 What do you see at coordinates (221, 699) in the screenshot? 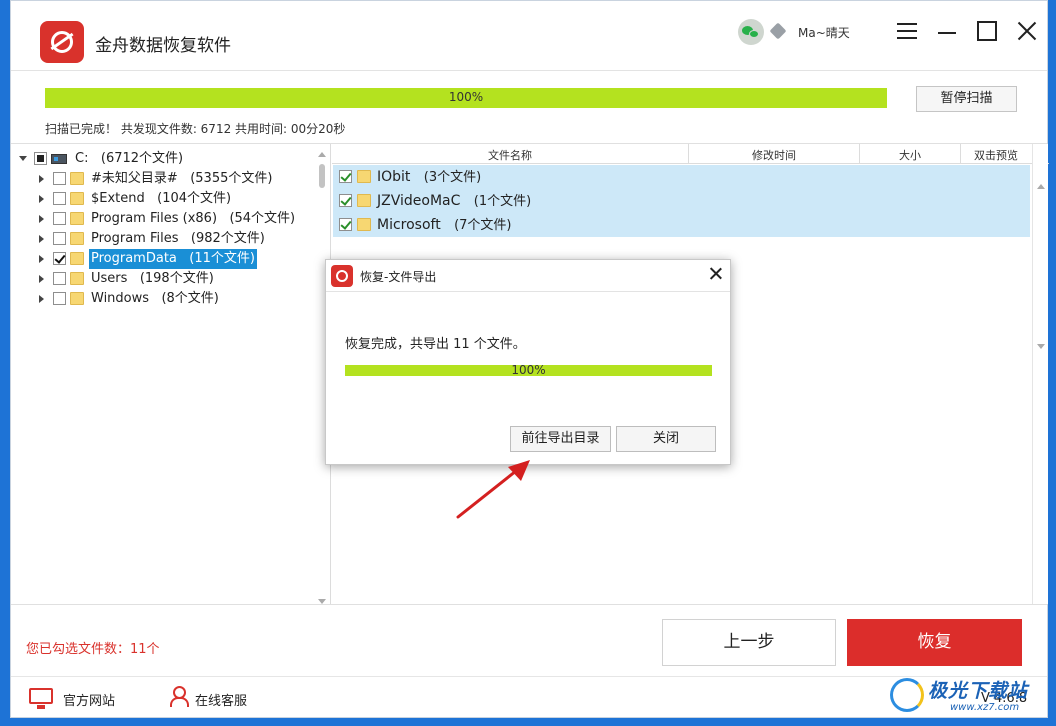
I see `online-service-link: 在线客服` at bounding box center [221, 699].